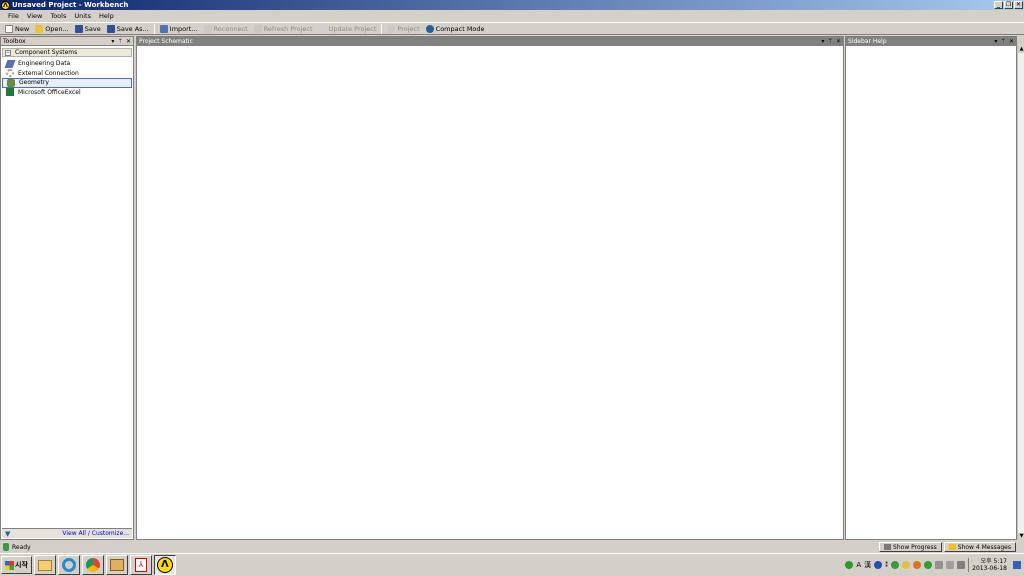  I want to click on menu-file: File, so click(13, 16).